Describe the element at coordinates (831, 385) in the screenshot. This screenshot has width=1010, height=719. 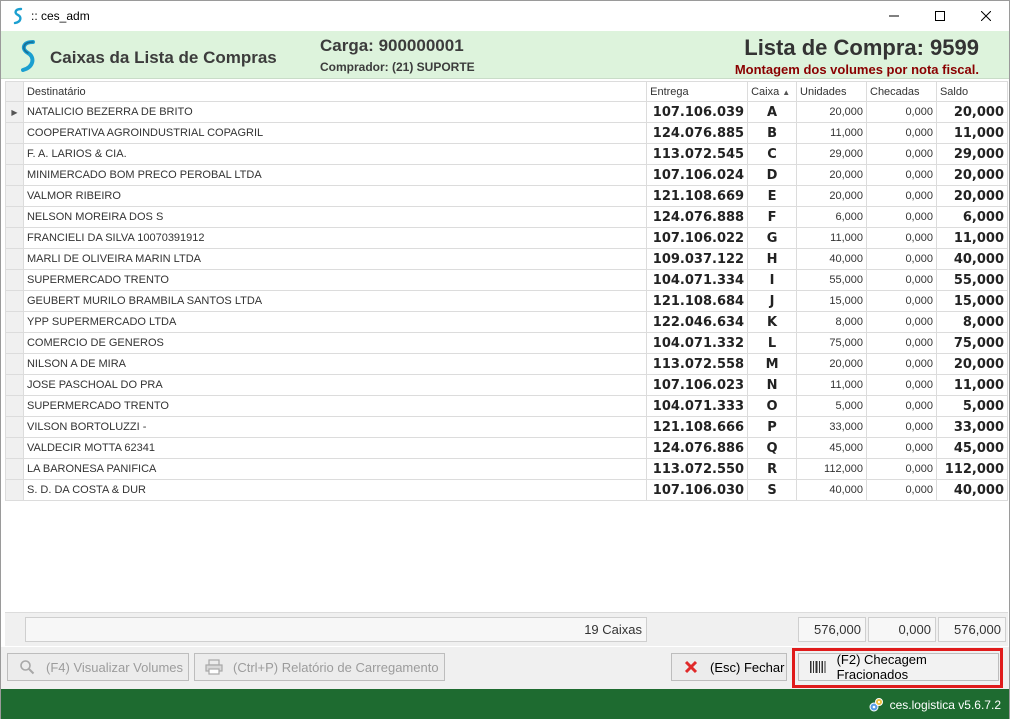
I see `cell-unidades: 11,000` at that location.